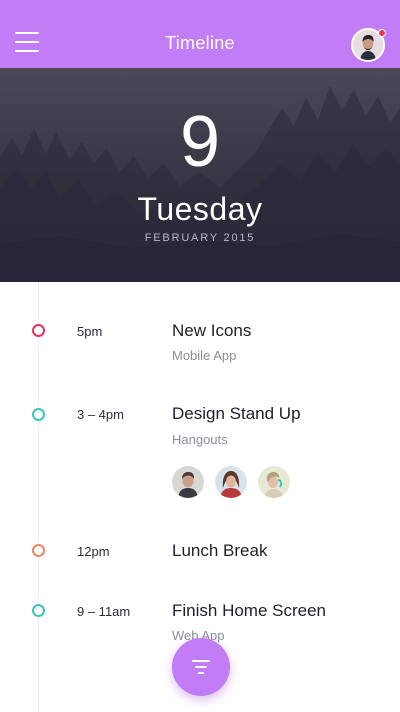 This screenshot has width=400, height=712. What do you see at coordinates (200, 142) in the screenshot?
I see `day-number: 9` at bounding box center [200, 142].